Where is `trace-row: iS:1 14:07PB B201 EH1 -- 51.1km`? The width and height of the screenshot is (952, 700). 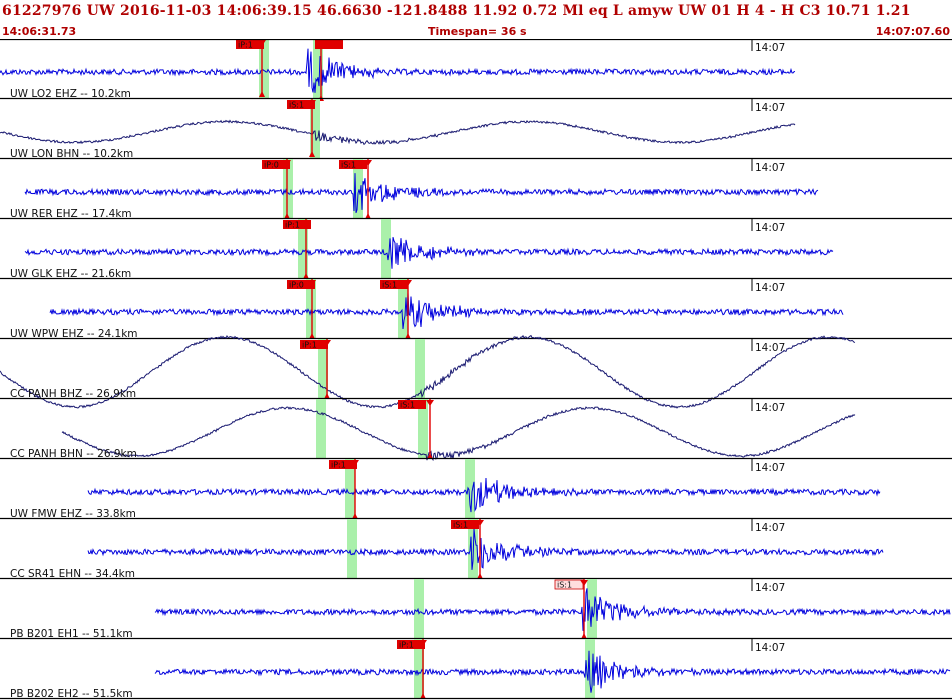
trace-row: iS:1 14:07PB B201 EH1 -- 51.1km is located at coordinates (476, 609).